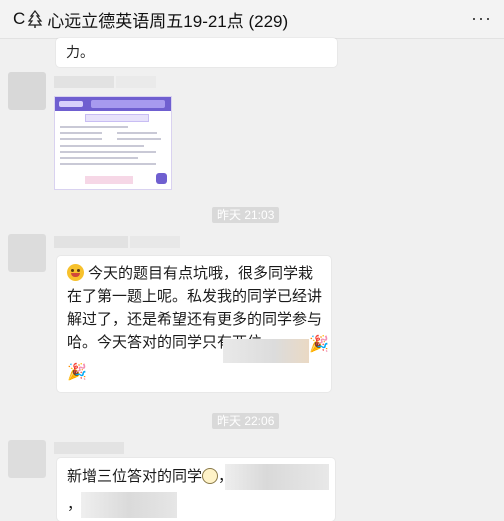 This screenshot has width=504, height=521. Describe the element at coordinates (196, 52) in the screenshot. I see `message-bubble-previous: 力。` at that location.